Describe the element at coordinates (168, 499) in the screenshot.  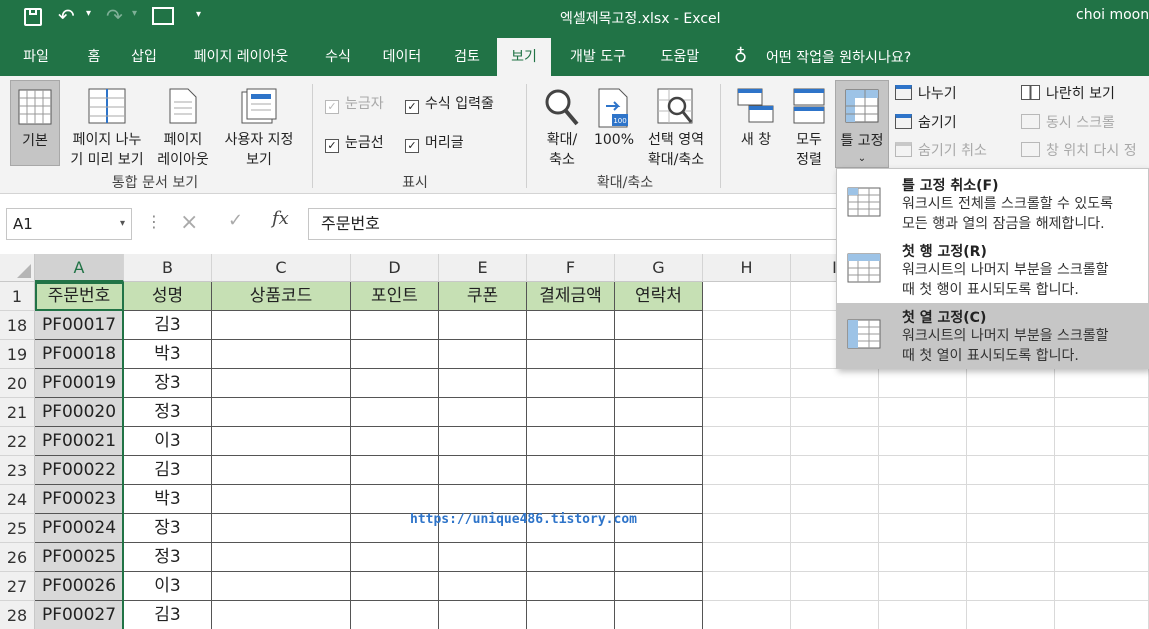
I see `name-cell: 박3` at that location.